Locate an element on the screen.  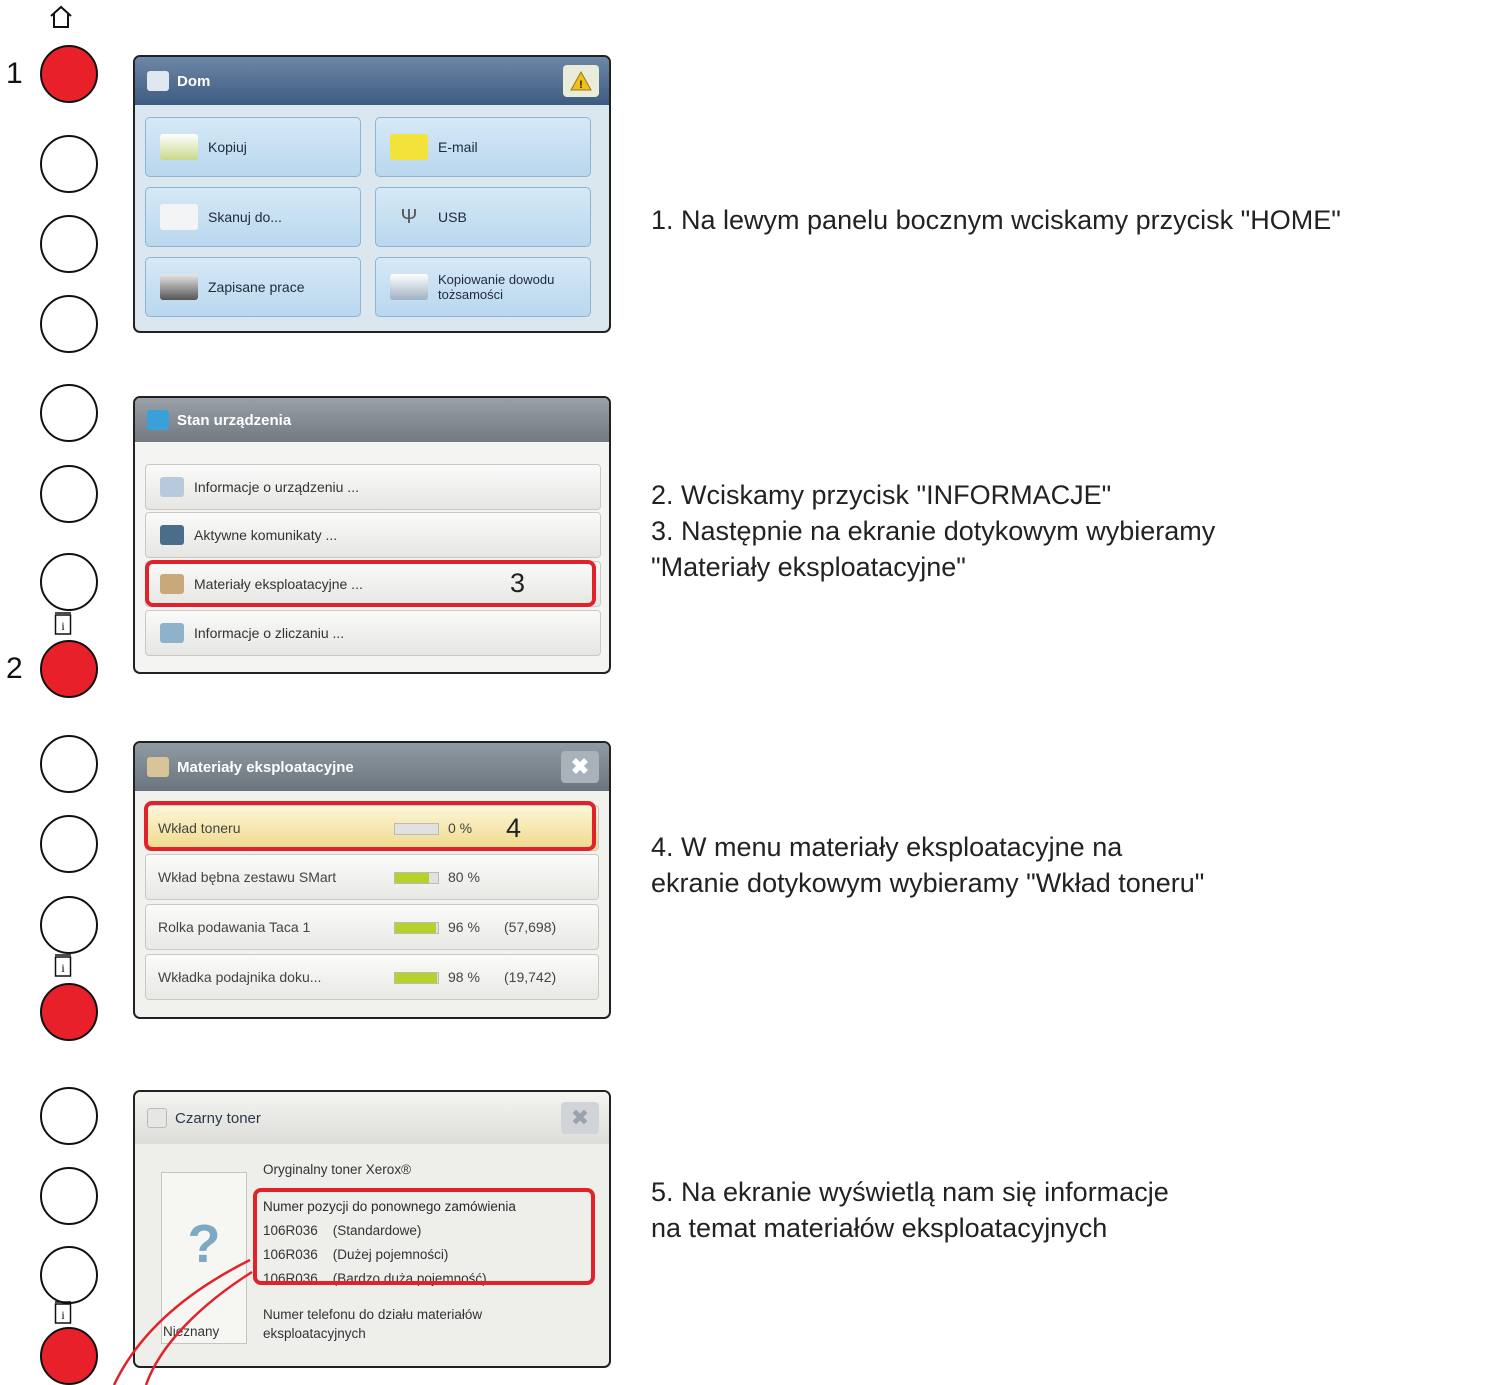
highlight-toner is located at coordinates (370, 826).